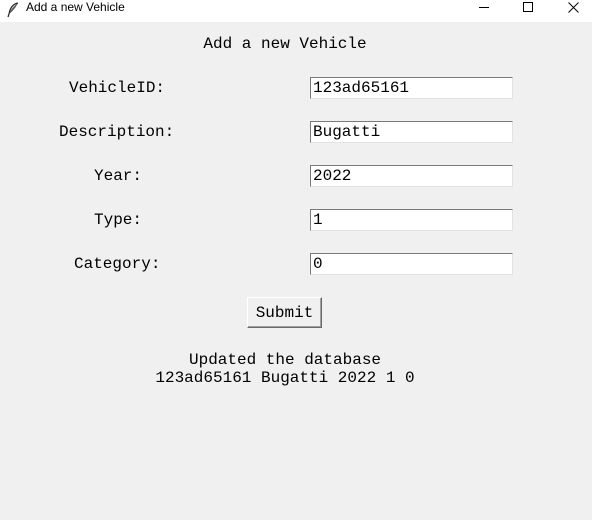 This screenshot has height=520, width=592. I want to click on category-label: Category:, so click(117, 264).